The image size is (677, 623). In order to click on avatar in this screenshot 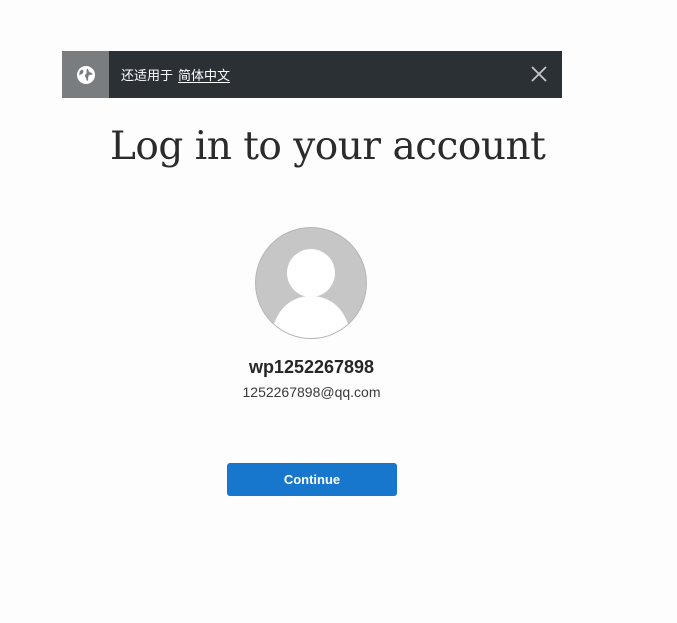, I will do `click(311, 283)`.